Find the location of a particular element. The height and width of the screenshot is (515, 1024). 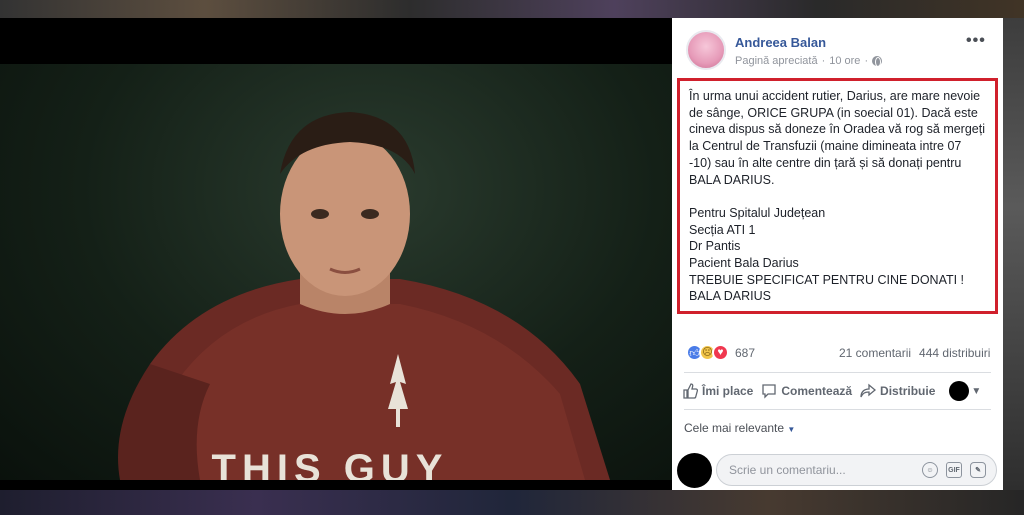

comment-input: Scrie un comentariu... ☺ GIF ✎ is located at coordinates (856, 470).